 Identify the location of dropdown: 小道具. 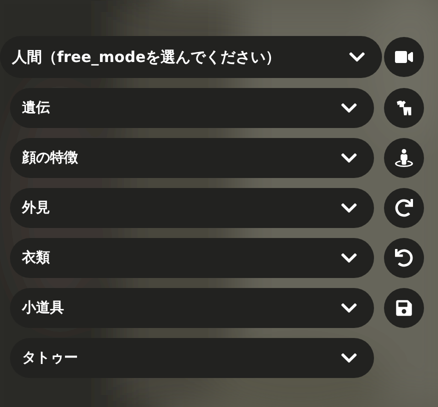
(192, 308).